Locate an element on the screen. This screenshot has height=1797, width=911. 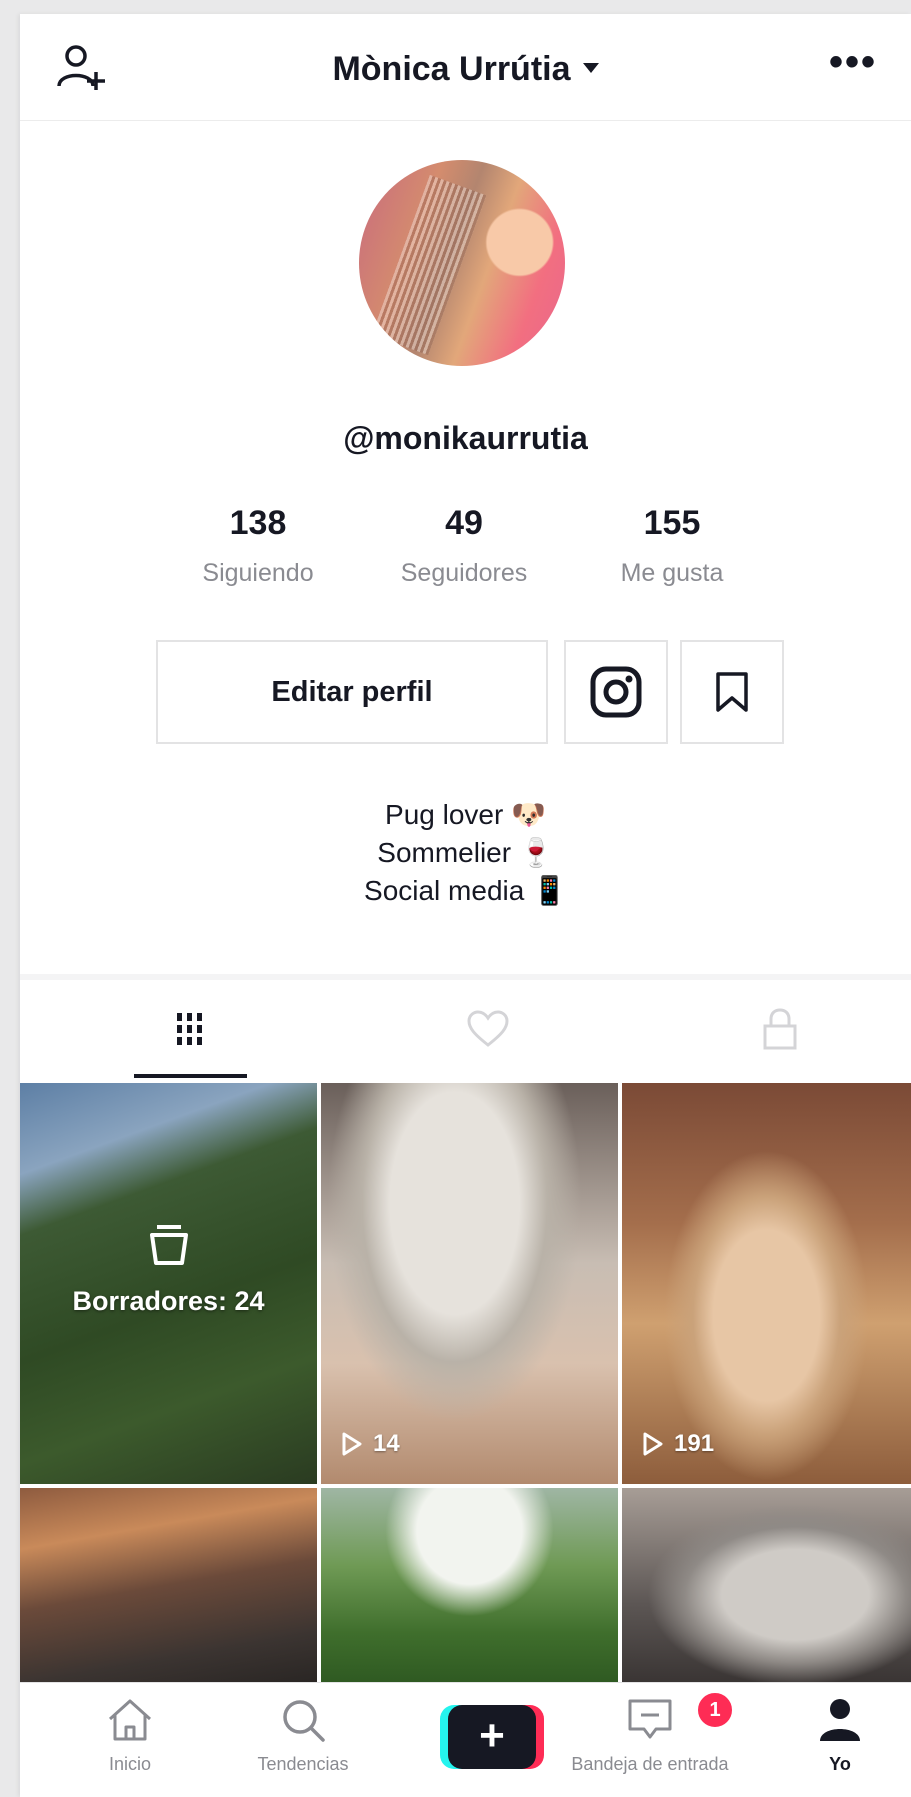
active-tab-indicator is located at coordinates (190, 1076).